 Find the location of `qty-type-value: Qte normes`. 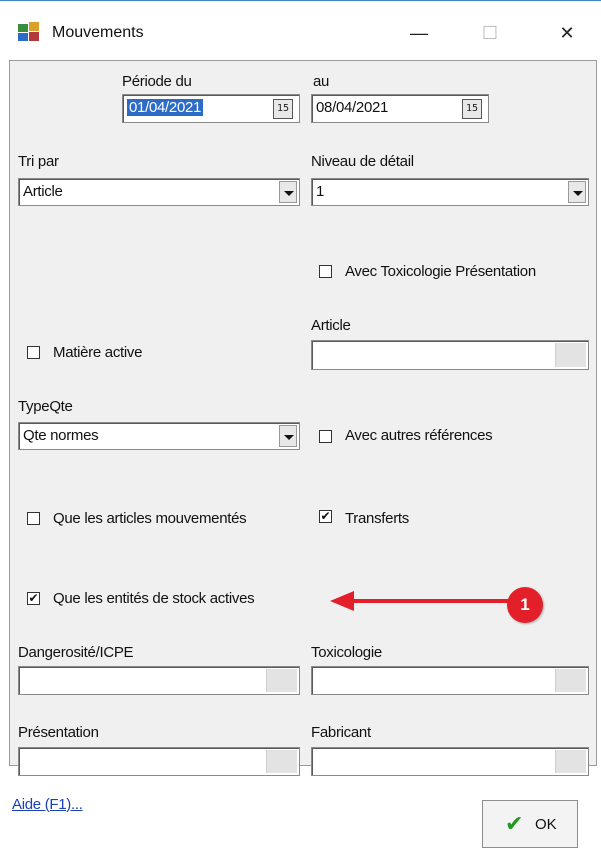

qty-type-value: Qte normes is located at coordinates (61, 435).